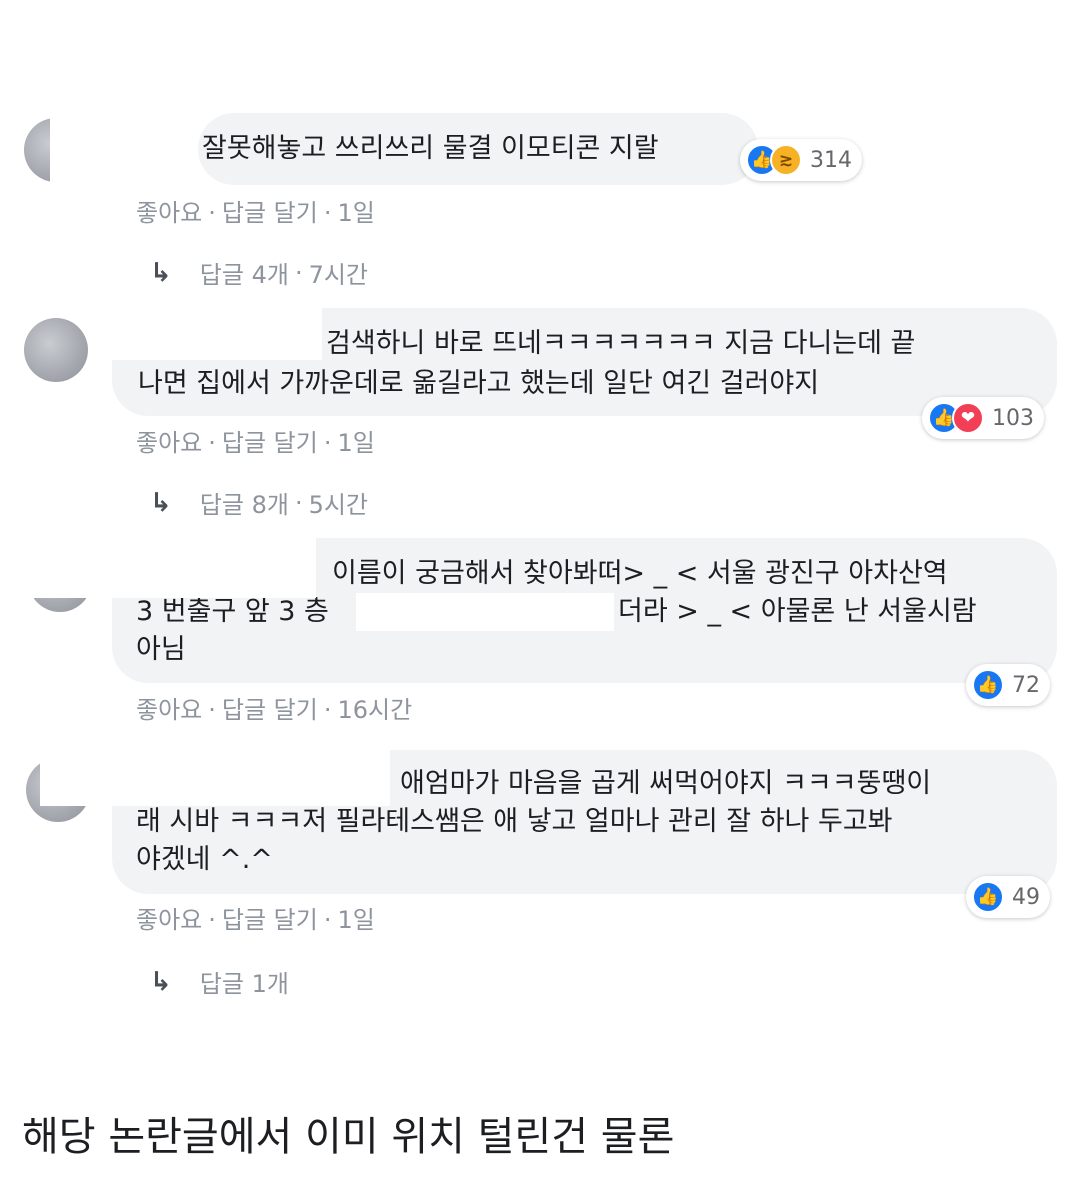 This screenshot has height=1190, width=1080. What do you see at coordinates (666, 783) in the screenshot?
I see `comment-text: 애엄마가 마음을 곱게 써먹어야지 ㅋㅋㅋ뚱땡이` at bounding box center [666, 783].